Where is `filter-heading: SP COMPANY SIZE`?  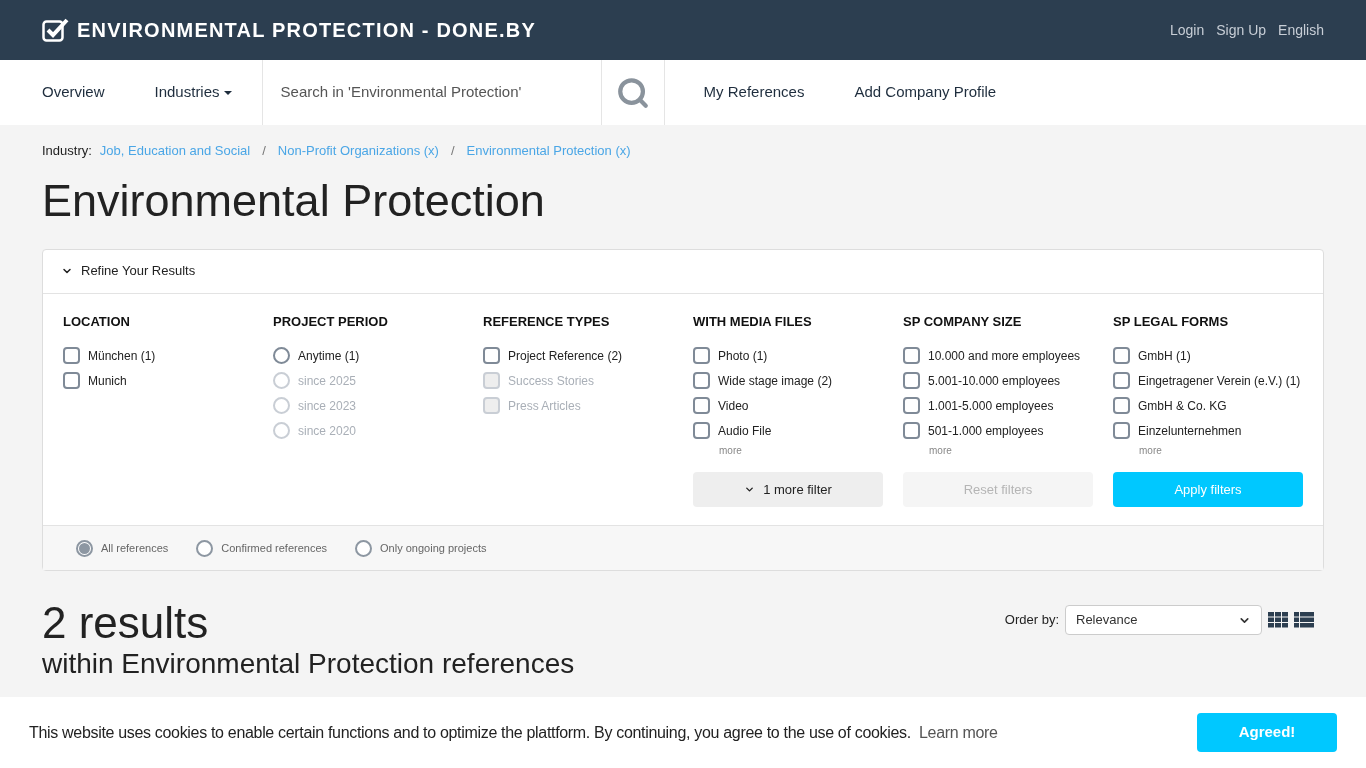
filter-heading: SP COMPANY SIZE is located at coordinates (963, 321).